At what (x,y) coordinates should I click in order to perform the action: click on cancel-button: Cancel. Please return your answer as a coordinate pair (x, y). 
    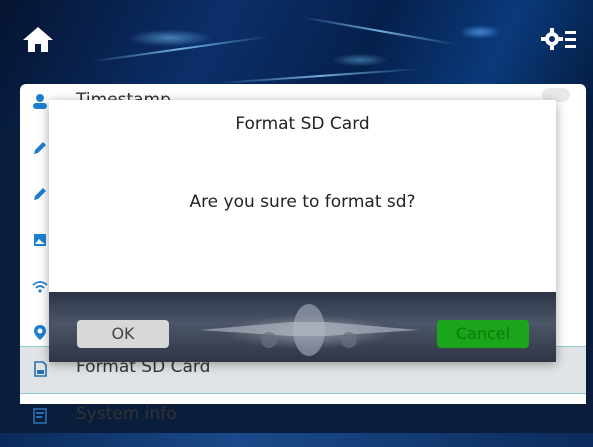
    Looking at the image, I should click on (483, 334).